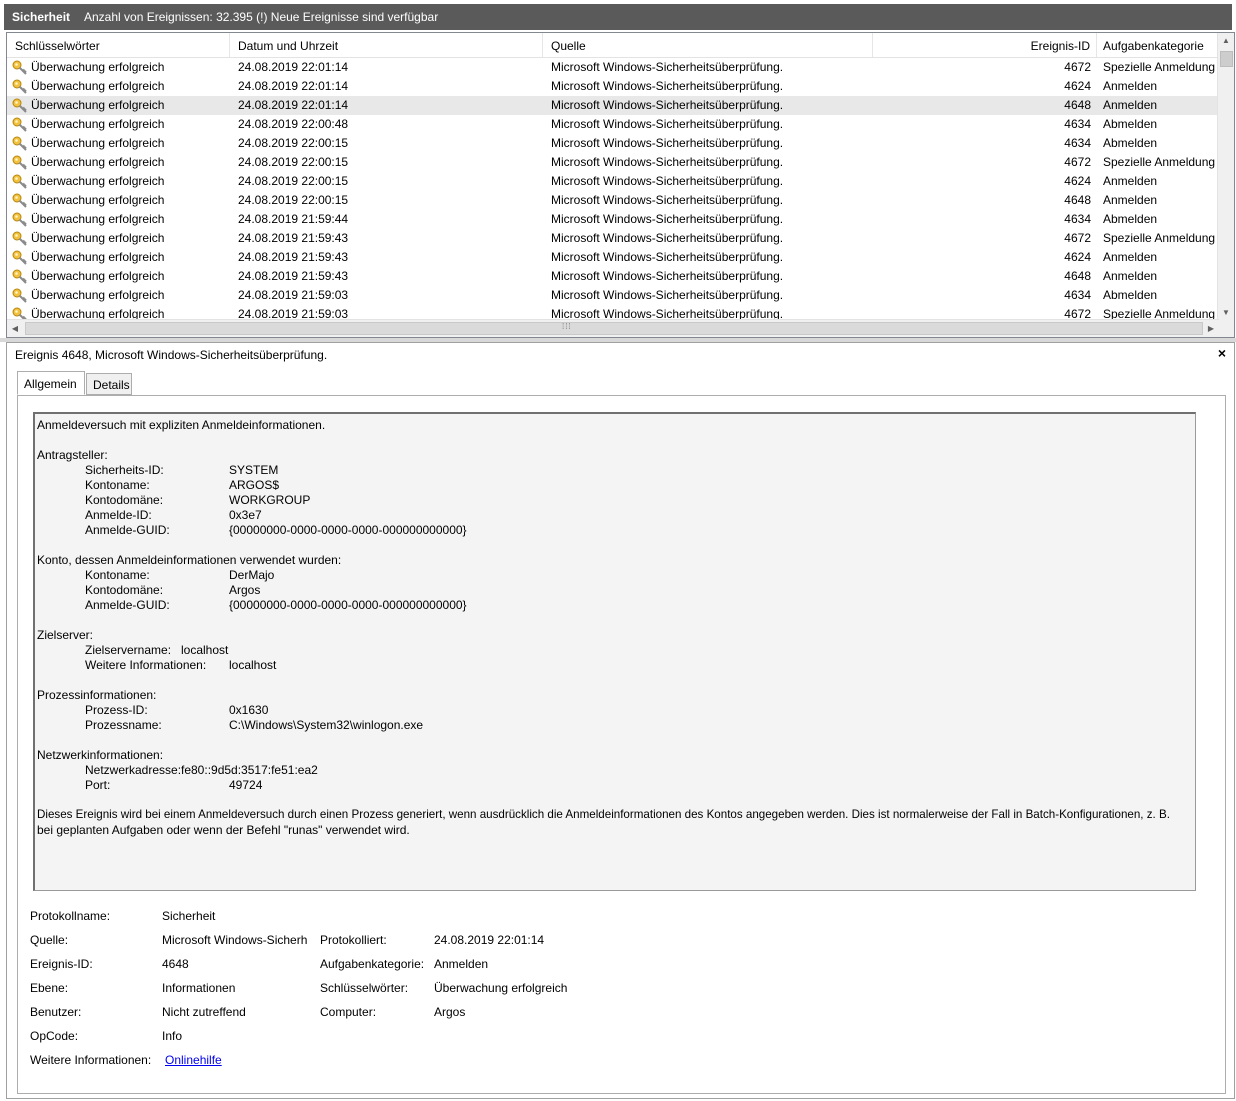 This screenshot has height=1101, width=1236. What do you see at coordinates (249, 710) in the screenshot?
I see `desc-value: 0x1630` at bounding box center [249, 710].